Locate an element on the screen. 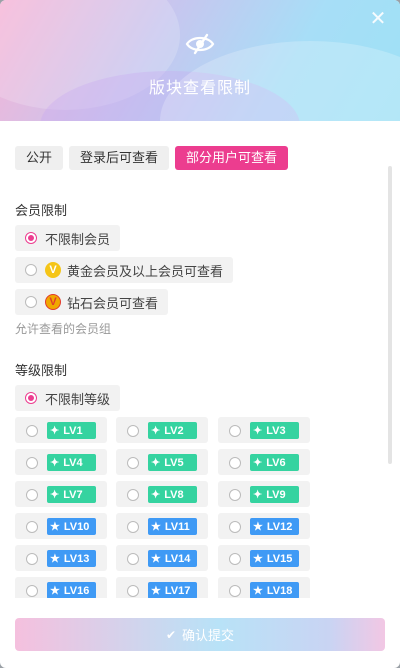 The height and width of the screenshot is (668, 400). level-badge: ✦ LV4 is located at coordinates (71, 462).